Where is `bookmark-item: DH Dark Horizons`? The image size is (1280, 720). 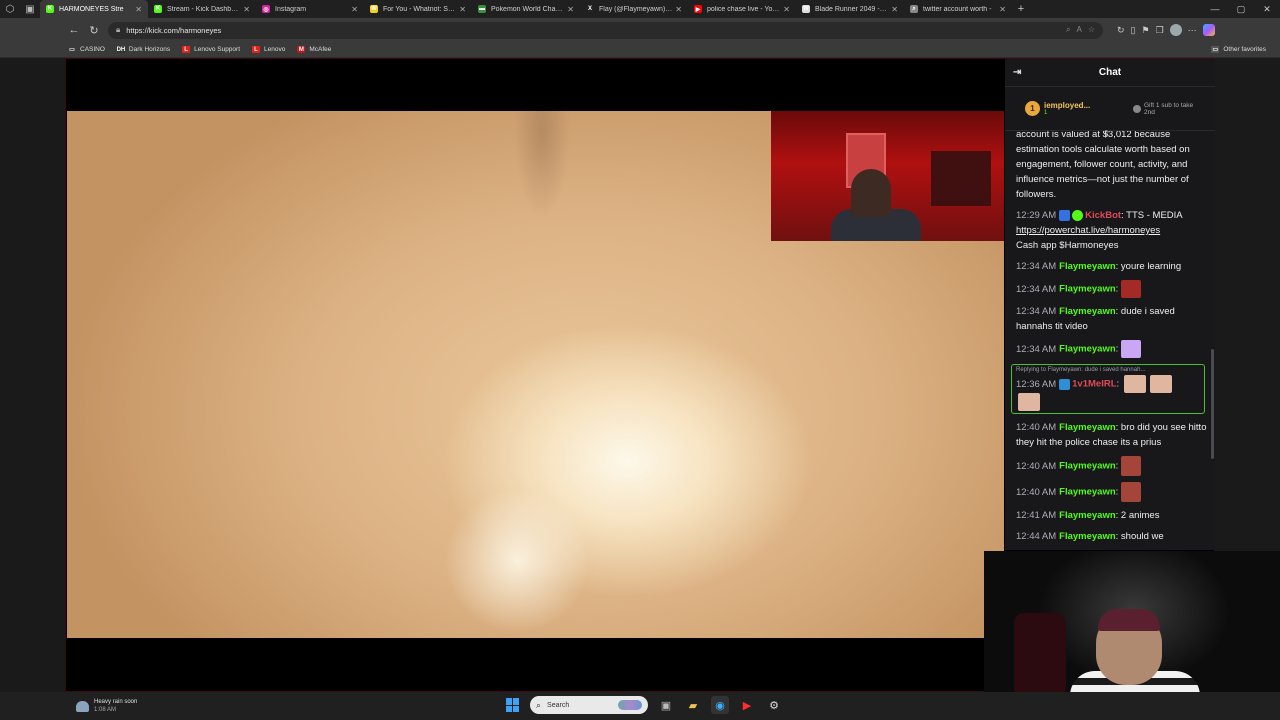
bookmark-item: DH Dark Horizons is located at coordinates (143, 49).